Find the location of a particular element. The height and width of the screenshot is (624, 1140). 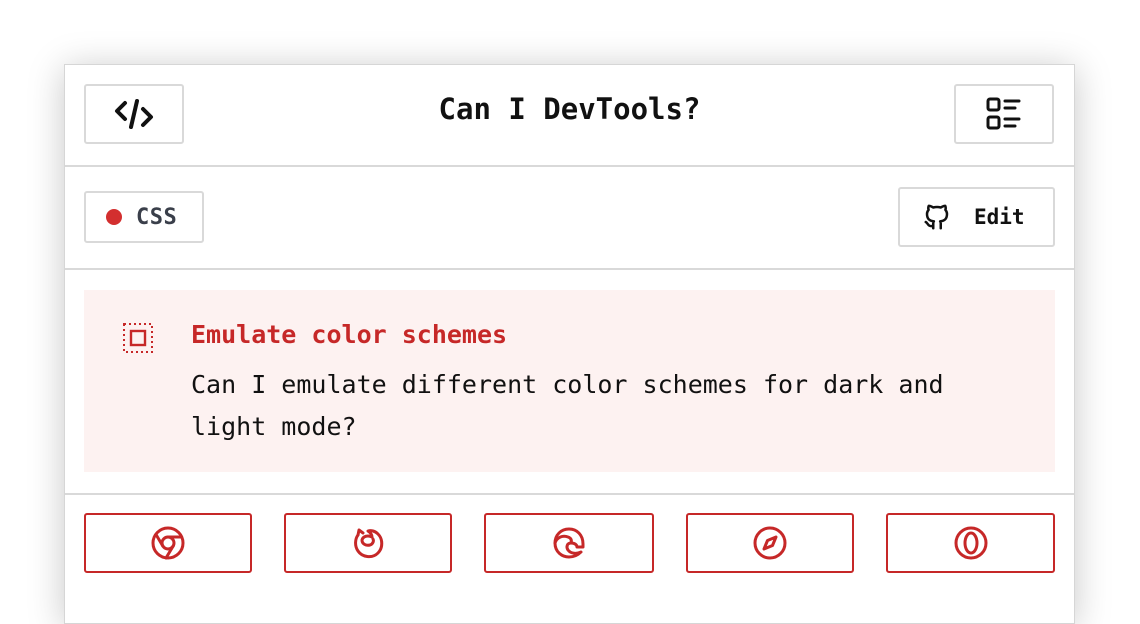

browser-button-edge is located at coordinates (569, 543).